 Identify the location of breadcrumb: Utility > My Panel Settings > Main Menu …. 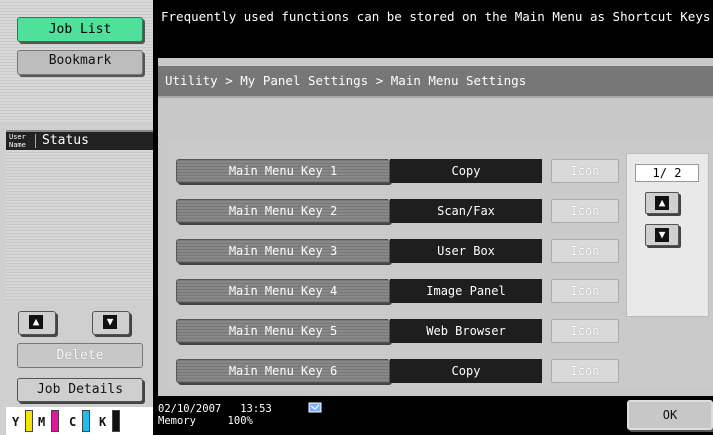
(435, 82).